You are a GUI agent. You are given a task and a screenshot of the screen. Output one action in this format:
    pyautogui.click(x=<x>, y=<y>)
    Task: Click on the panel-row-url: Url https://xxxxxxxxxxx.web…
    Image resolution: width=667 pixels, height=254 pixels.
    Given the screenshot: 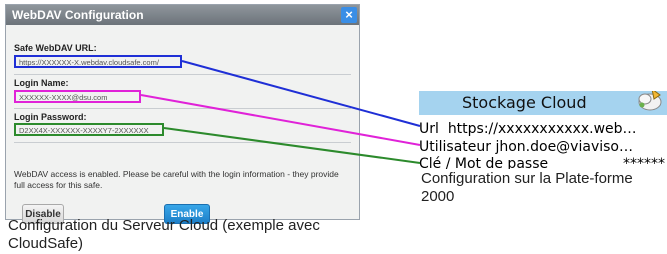 What is the action you would take?
    pyautogui.click(x=543, y=129)
    